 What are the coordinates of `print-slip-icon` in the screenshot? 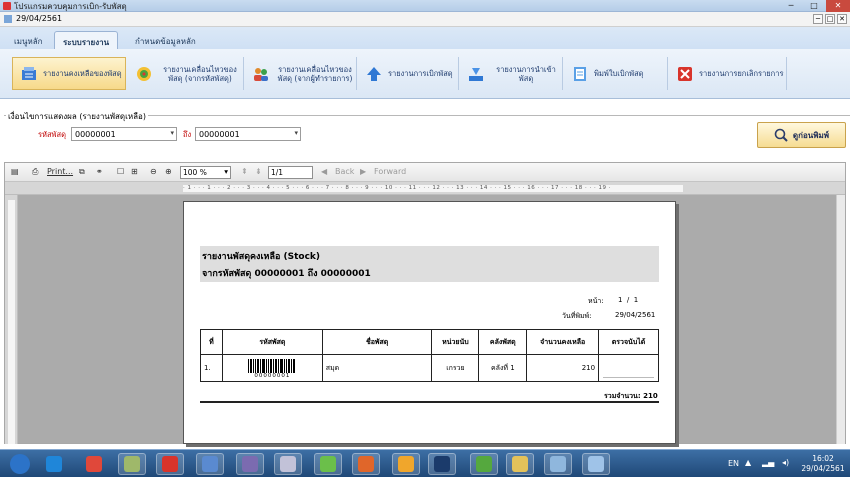 It's located at (580, 74).